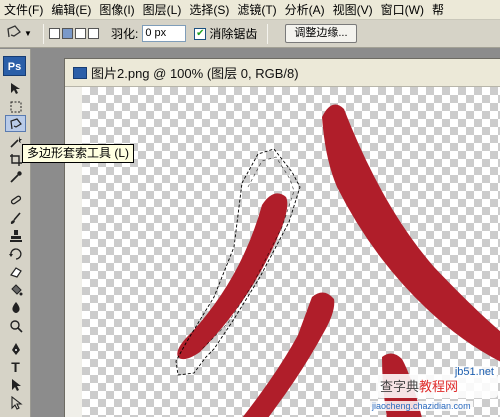 The width and height of the screenshot is (500, 417). I want to click on eyedropper-tool, so click(15, 176).